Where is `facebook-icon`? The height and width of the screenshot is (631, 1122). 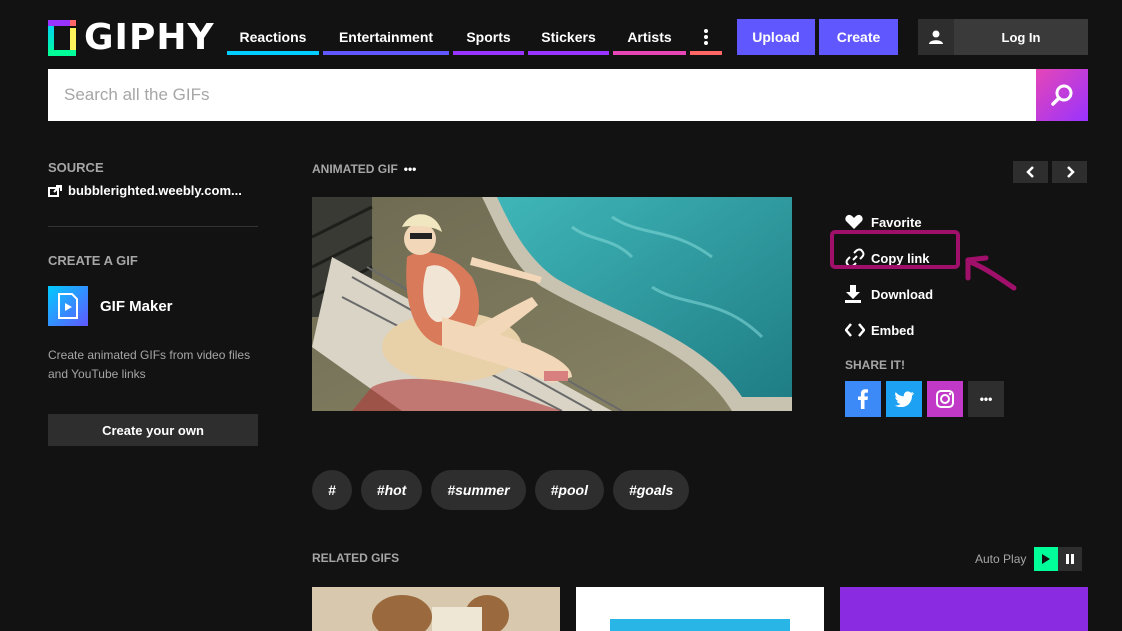
facebook-icon is located at coordinates (863, 399).